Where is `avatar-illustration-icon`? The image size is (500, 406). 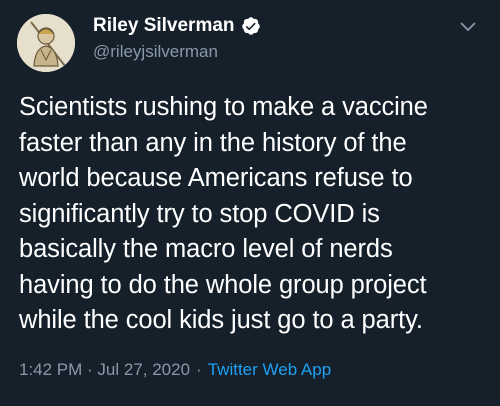
avatar-illustration-icon is located at coordinates (46, 43).